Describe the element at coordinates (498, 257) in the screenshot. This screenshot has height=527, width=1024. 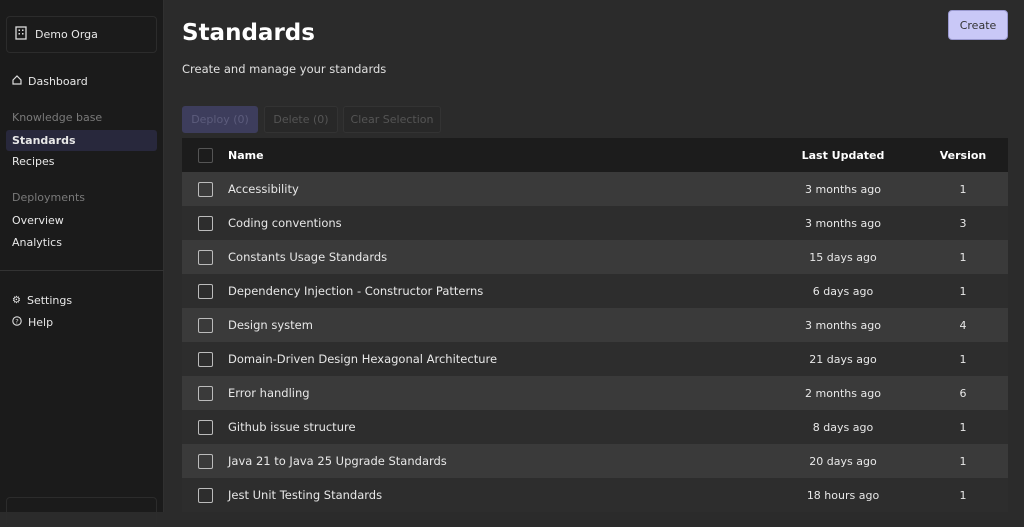
I see `standard-name: Constants Usage Standards` at that location.